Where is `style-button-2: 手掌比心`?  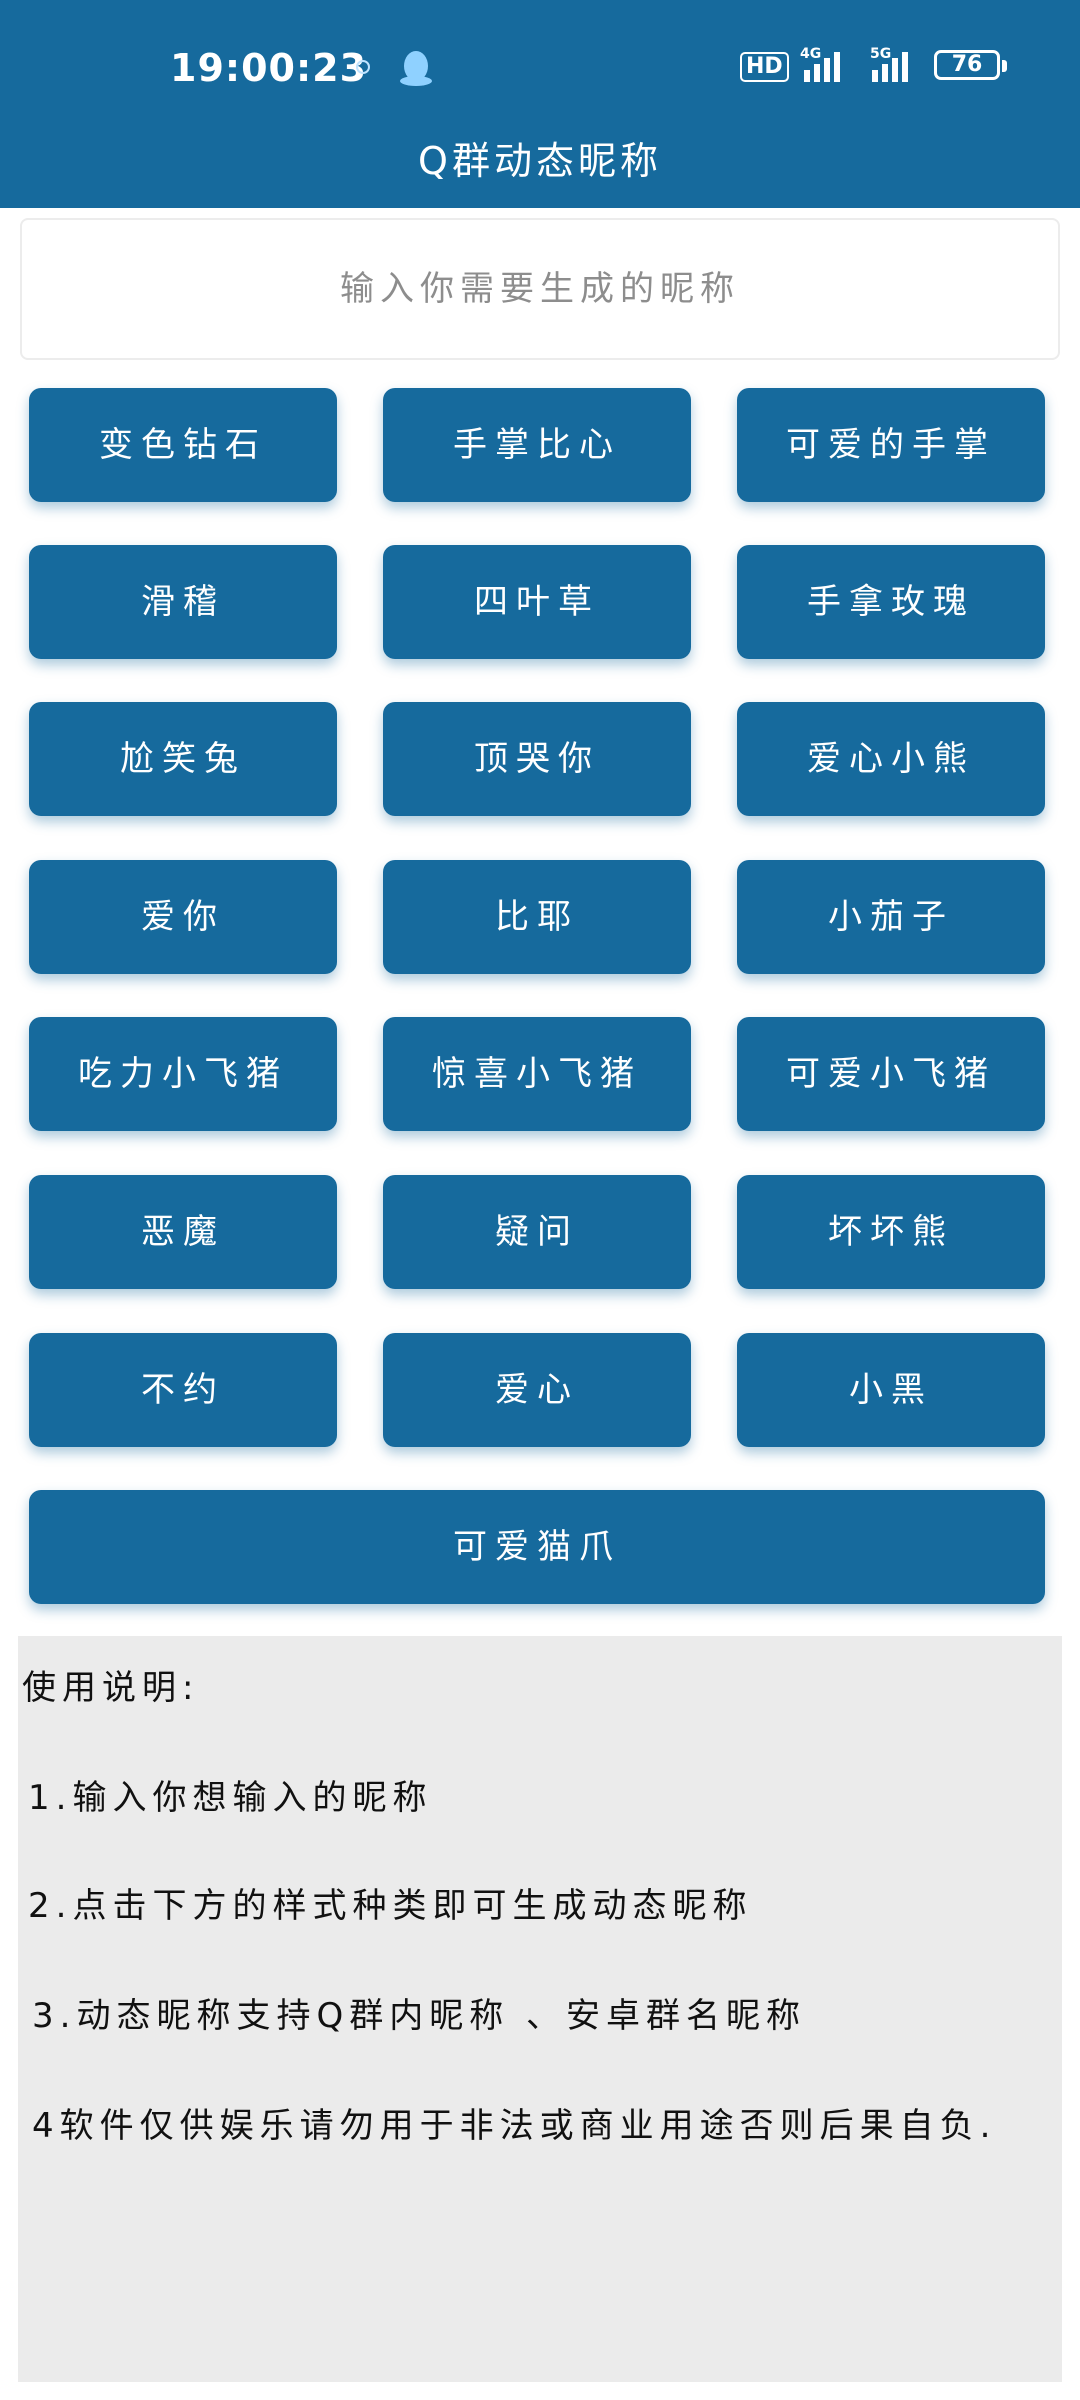
style-button-2: 手掌比心 is located at coordinates (537, 445).